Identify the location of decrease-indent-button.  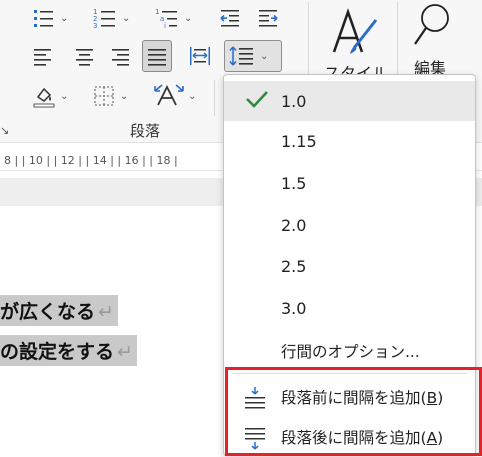
(230, 18).